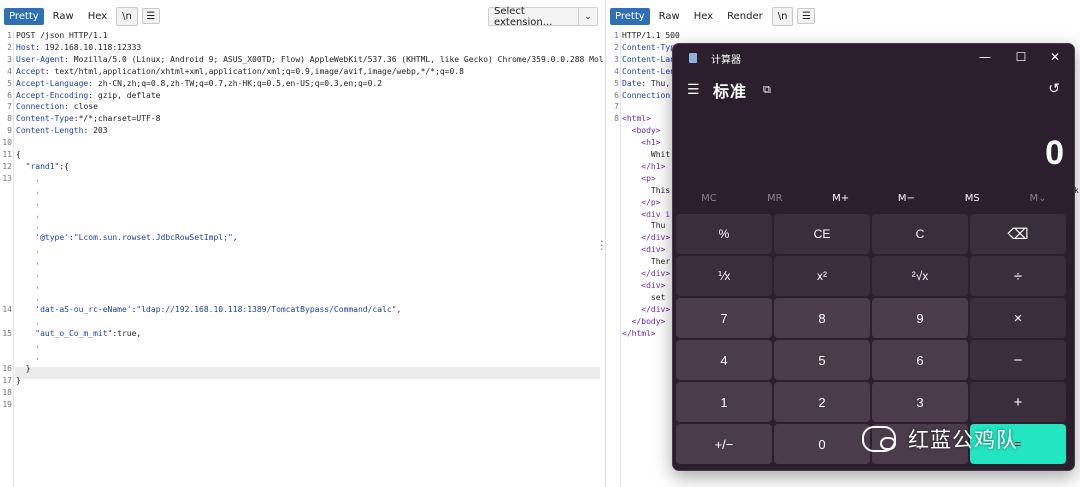  What do you see at coordinates (646, 309) in the screenshot?
I see `code-token: </div>` at bounding box center [646, 309].